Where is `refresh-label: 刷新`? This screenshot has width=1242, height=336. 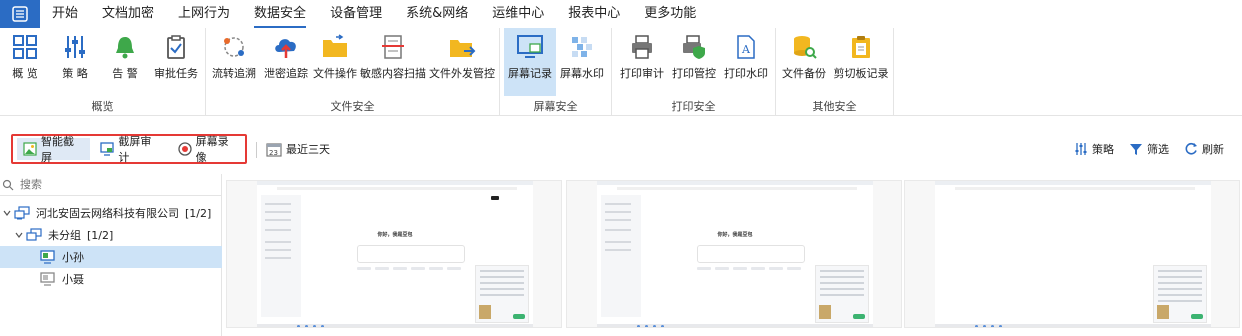
refresh-label: 刷新 is located at coordinates (1213, 149).